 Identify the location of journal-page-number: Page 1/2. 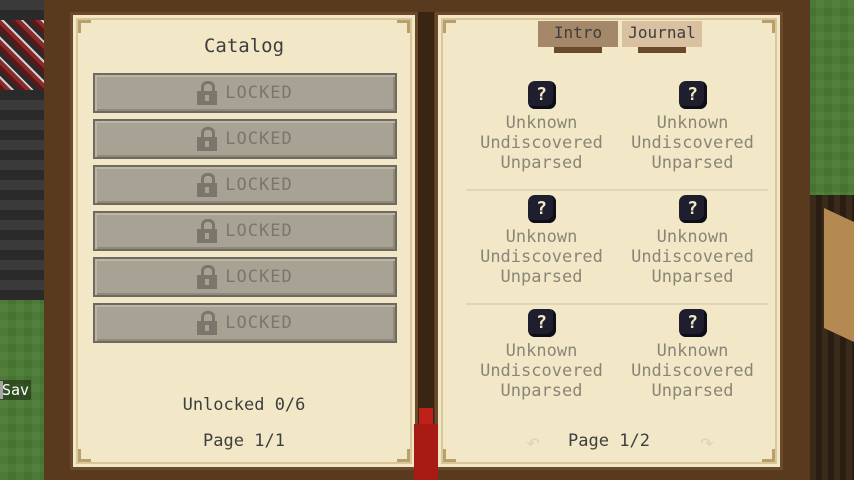
(609, 441).